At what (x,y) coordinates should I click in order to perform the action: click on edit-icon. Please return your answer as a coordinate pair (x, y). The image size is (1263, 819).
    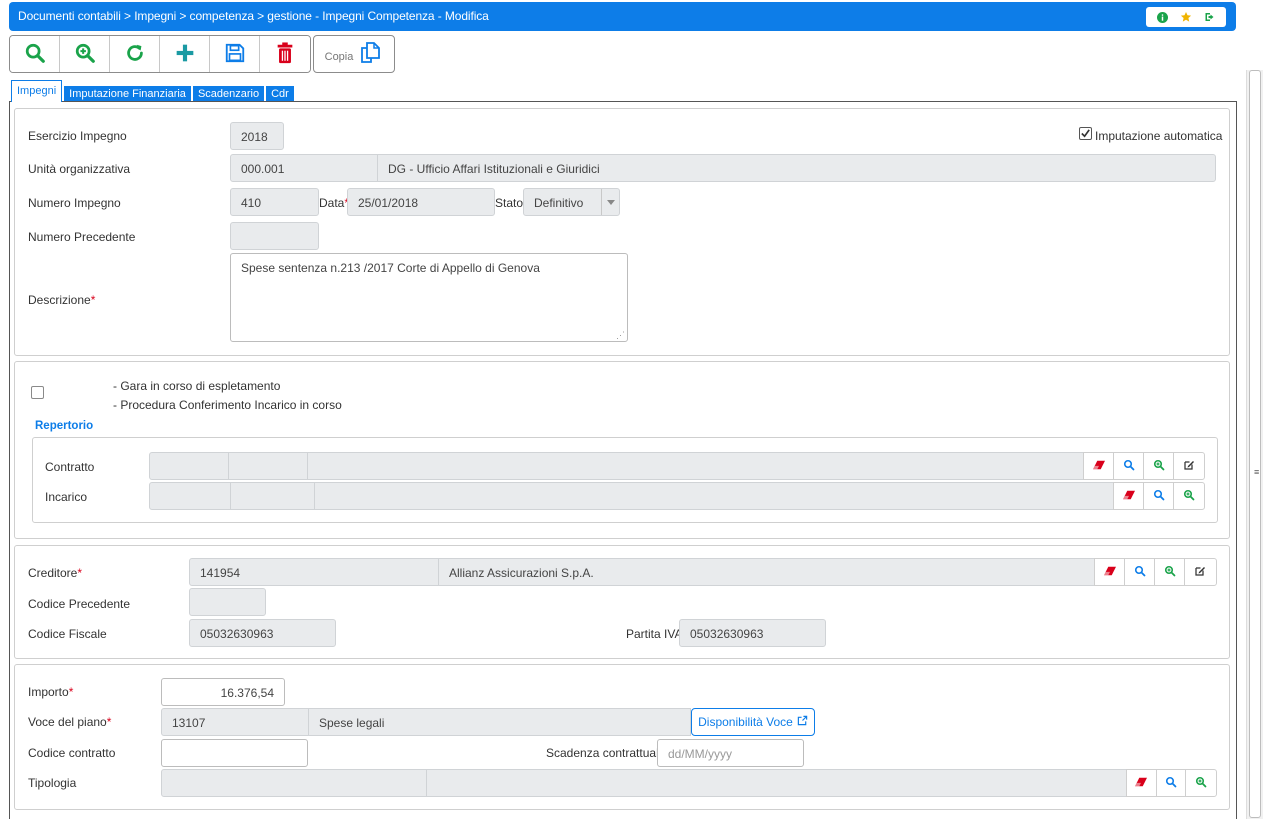
    Looking at the image, I should click on (1200, 572).